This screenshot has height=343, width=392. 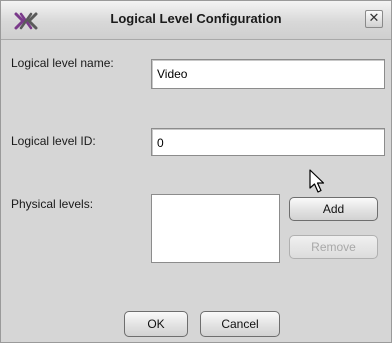 I want to click on cancel-button: Cancel, so click(x=240, y=324).